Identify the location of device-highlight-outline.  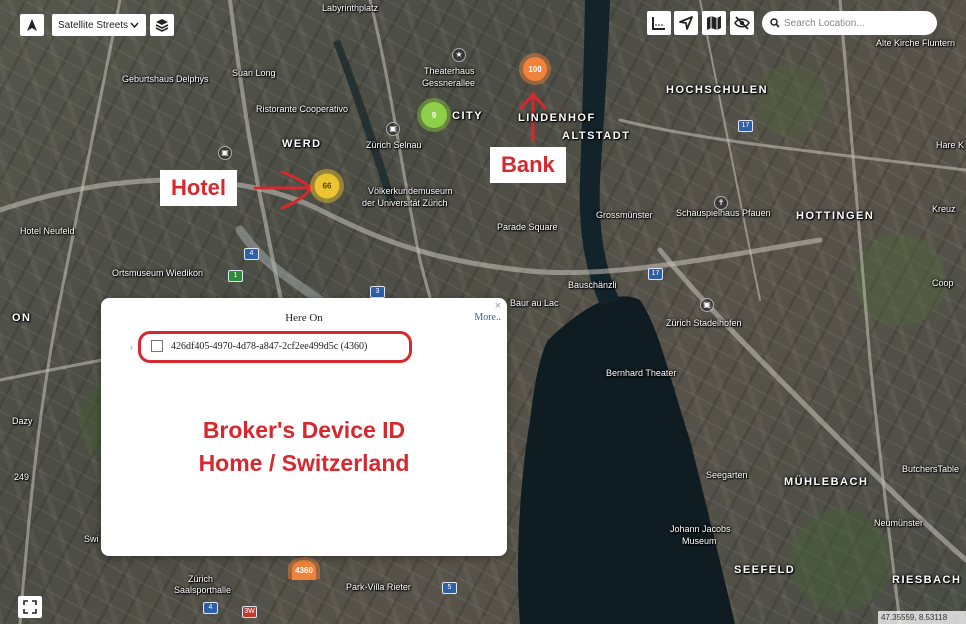
(275, 347).